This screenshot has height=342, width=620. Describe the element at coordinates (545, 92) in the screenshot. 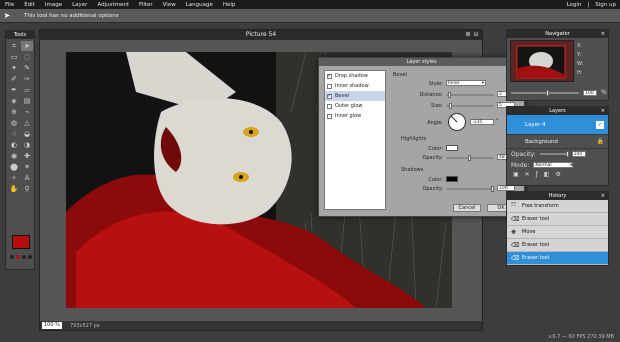

I see `zoom-slider` at that location.